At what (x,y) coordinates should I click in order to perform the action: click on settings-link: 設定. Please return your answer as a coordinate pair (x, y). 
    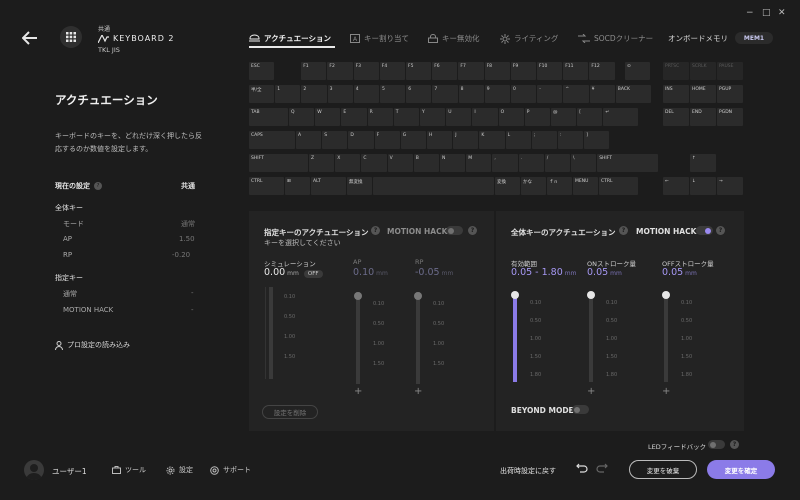
    Looking at the image, I should click on (179, 470).